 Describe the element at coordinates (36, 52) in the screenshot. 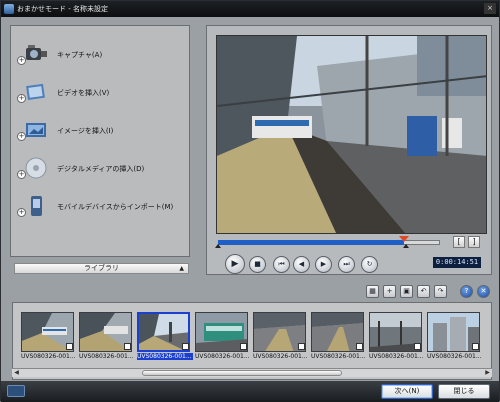

I see `camcorder-icon` at that location.